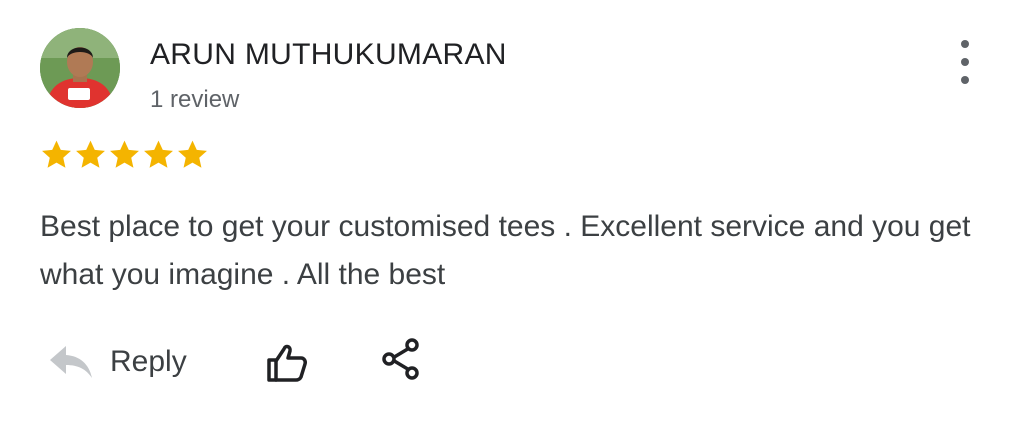 Image resolution: width=1024 pixels, height=435 pixels. I want to click on author-name: ARUN MUTHUKUMARAN, so click(328, 55).